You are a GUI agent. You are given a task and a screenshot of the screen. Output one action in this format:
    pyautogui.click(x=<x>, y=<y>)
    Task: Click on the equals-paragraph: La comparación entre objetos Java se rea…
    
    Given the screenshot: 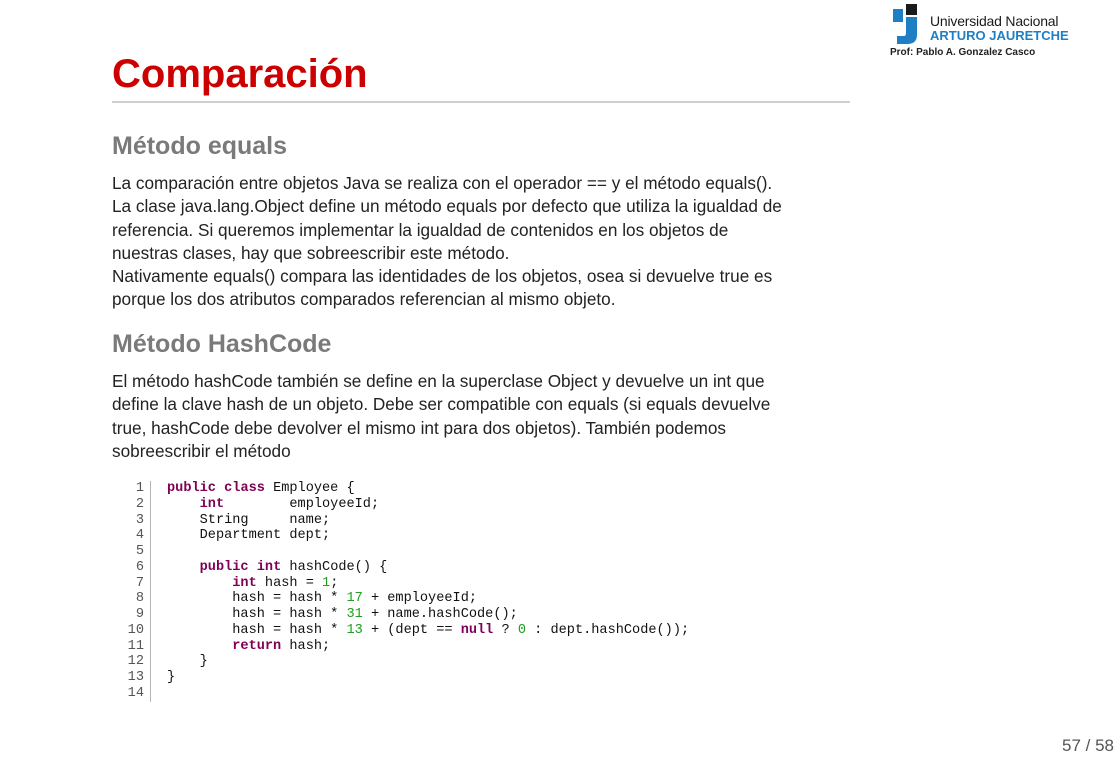 What is the action you would take?
    pyautogui.click(x=487, y=242)
    